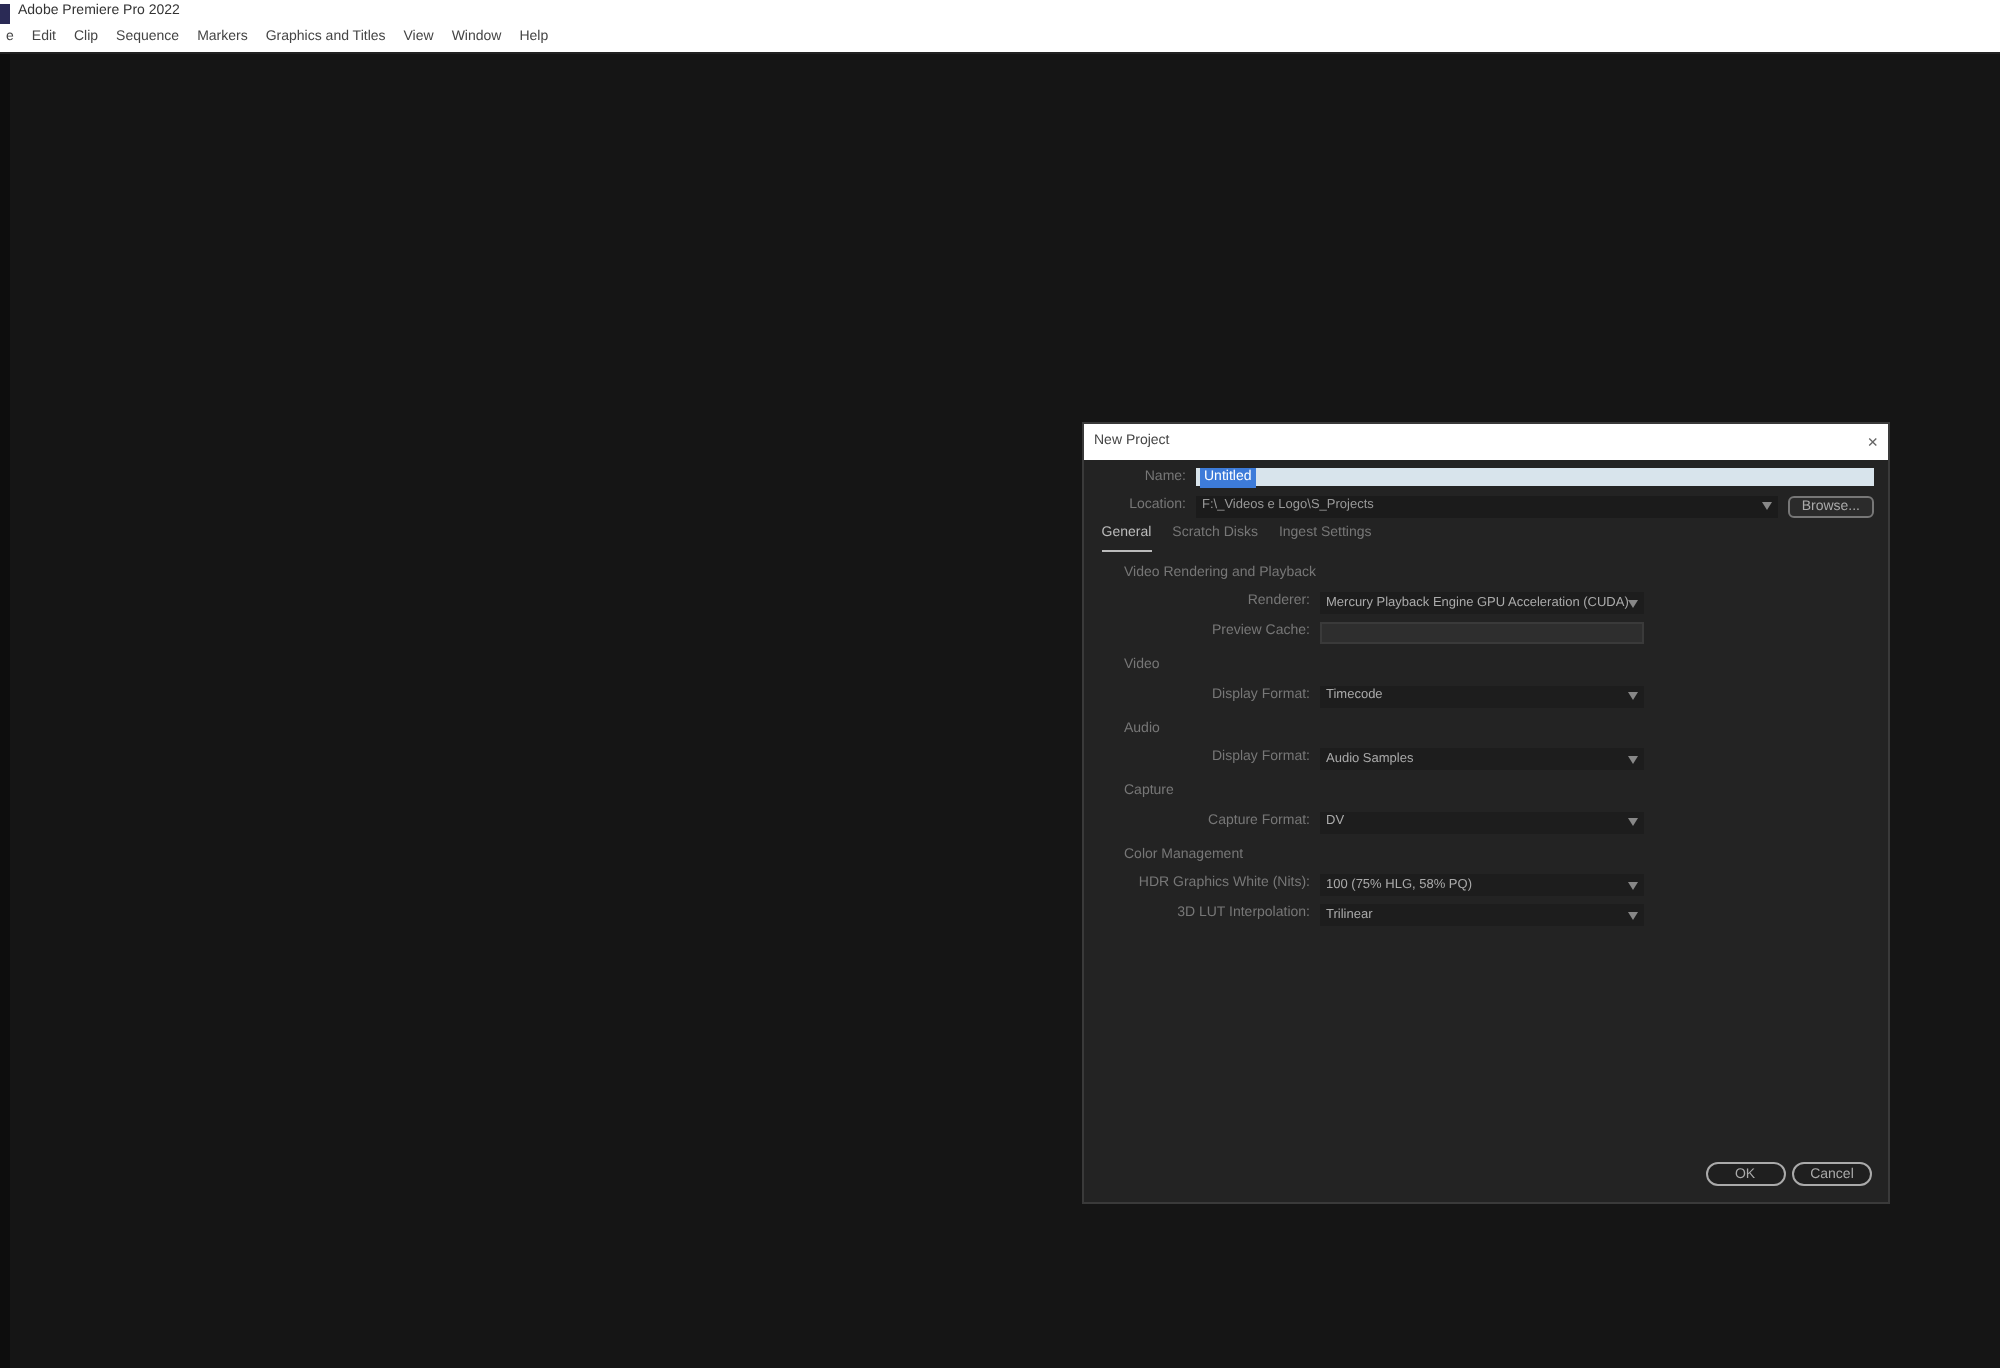 Image resolution: width=2000 pixels, height=1368 pixels. What do you see at coordinates (1872, 442) in the screenshot?
I see `close-button: ×` at bounding box center [1872, 442].